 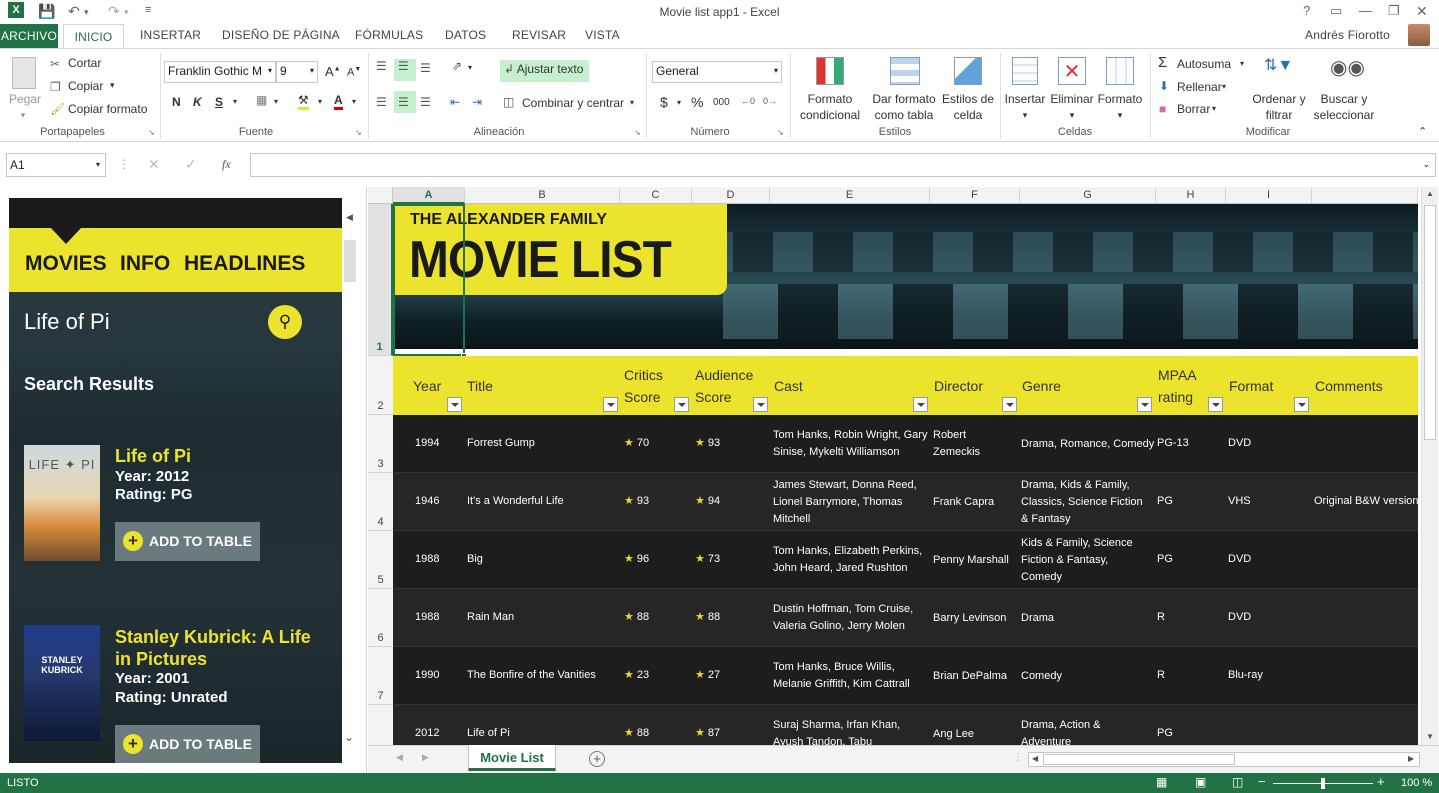 What do you see at coordinates (93, 36) in the screenshot?
I see `tab-inicio: INICIO` at bounding box center [93, 36].